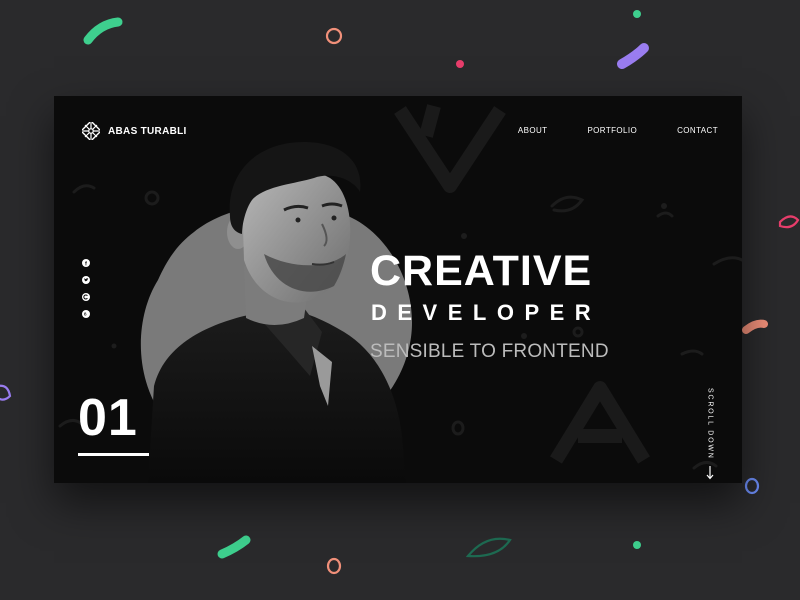 Image resolution: width=800 pixels, height=600 pixels. Describe the element at coordinates (697, 130) in the screenshot. I see `nav-contact: CONTACT` at that location.